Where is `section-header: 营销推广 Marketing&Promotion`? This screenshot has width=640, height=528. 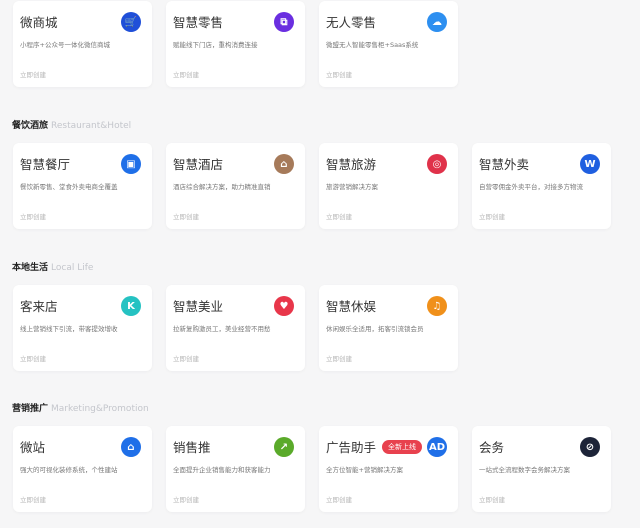 section-header: 营销推广 Marketing&Promotion is located at coordinates (326, 409).